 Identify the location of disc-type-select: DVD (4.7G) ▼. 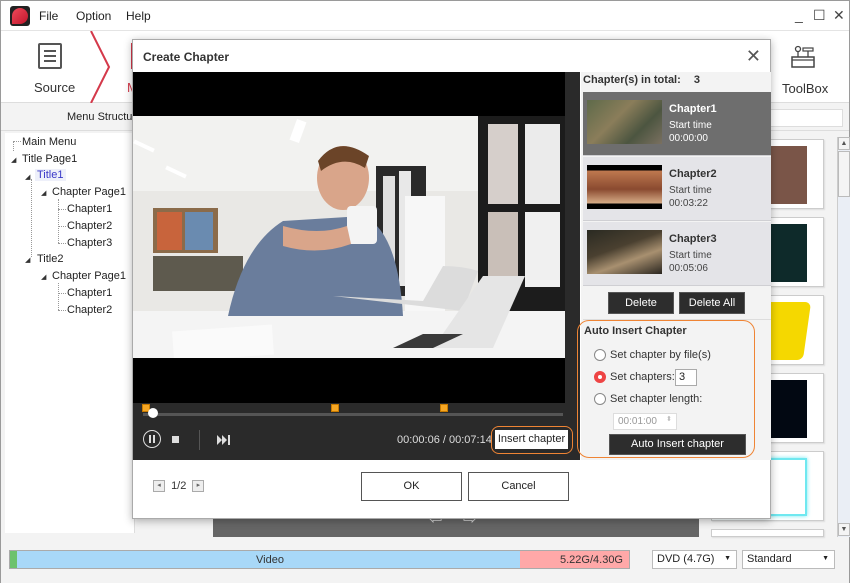
(694, 559).